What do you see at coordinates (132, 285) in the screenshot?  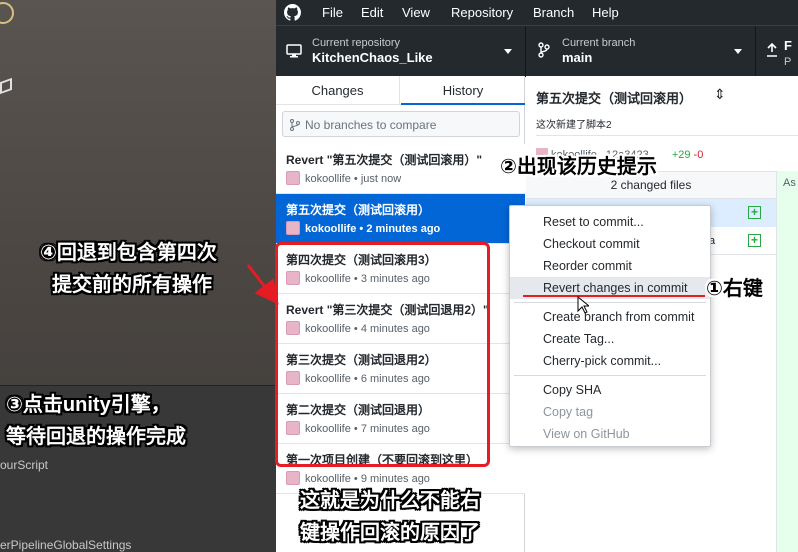 I see `annotation-step4-line2: 提交前的所有操作` at bounding box center [132, 285].